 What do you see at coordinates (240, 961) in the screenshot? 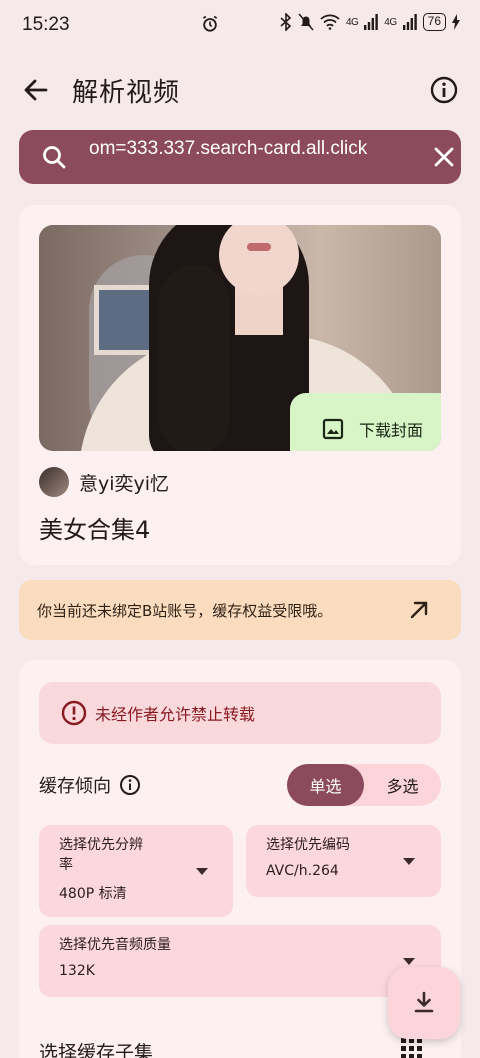
I see `audio-quality-select: 选择优先音频质量 132K` at bounding box center [240, 961].